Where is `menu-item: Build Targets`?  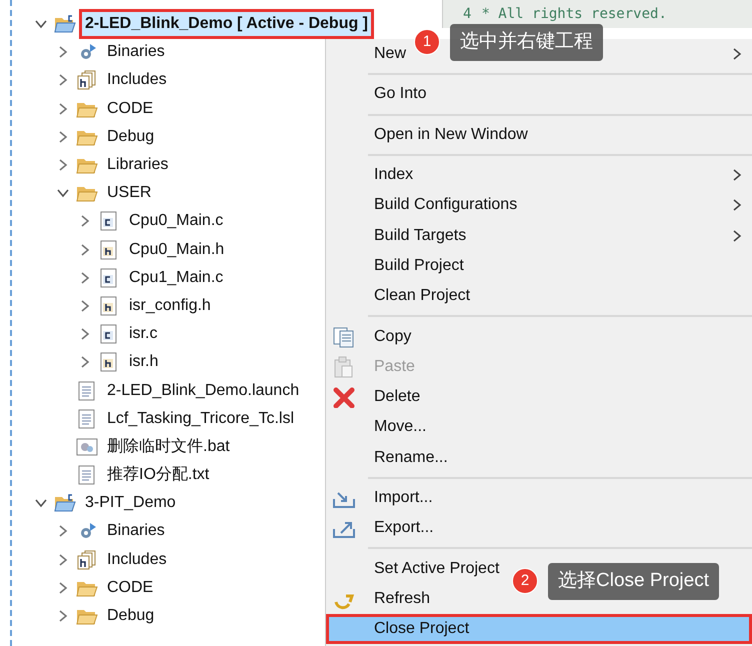
menu-item: Build Targets is located at coordinates (420, 236).